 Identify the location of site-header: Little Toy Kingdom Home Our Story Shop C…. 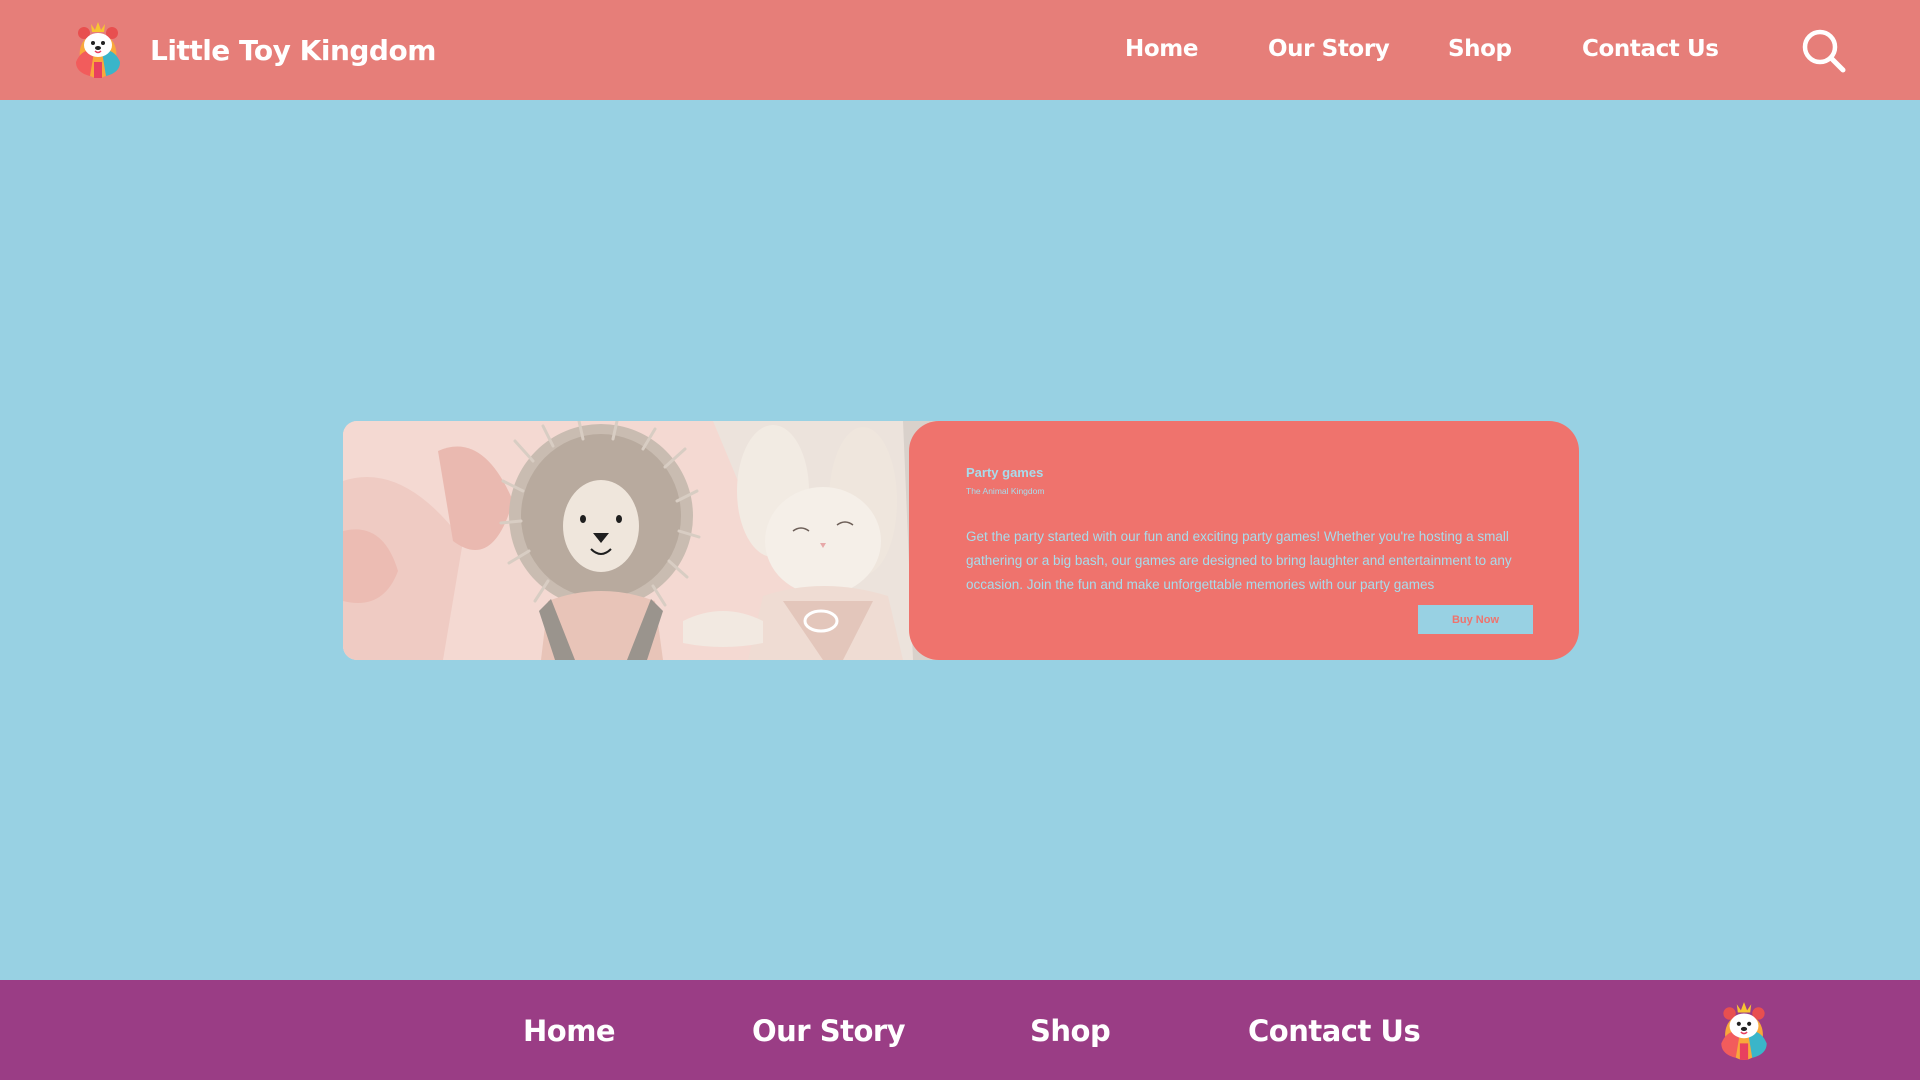
(960, 50).